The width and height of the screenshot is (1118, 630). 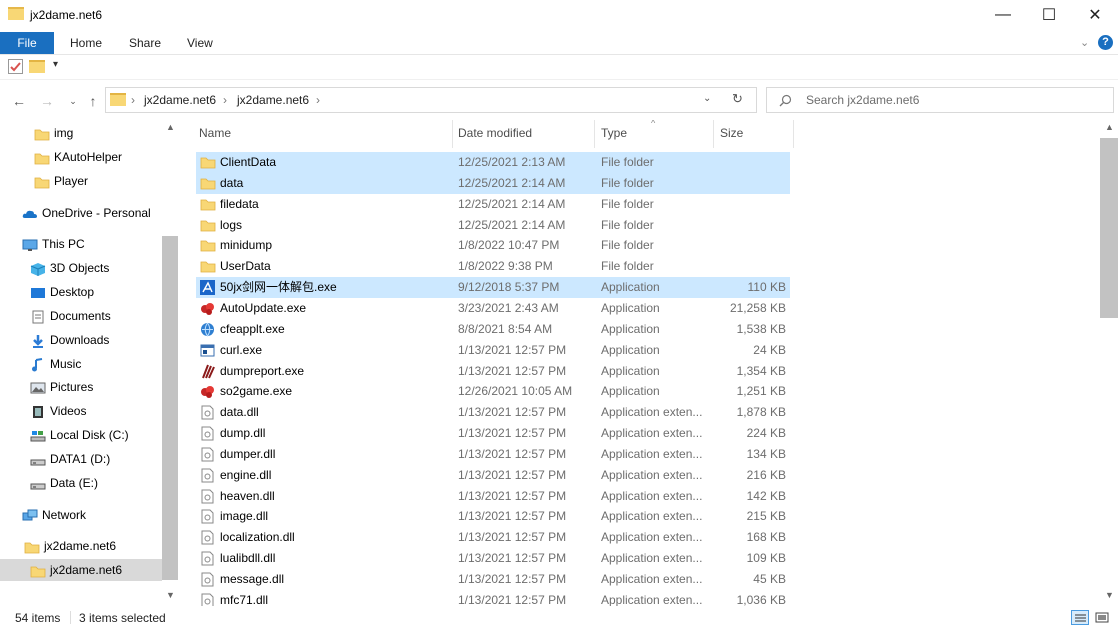 What do you see at coordinates (86, 43) in the screenshot?
I see `tab-home: Home` at bounding box center [86, 43].